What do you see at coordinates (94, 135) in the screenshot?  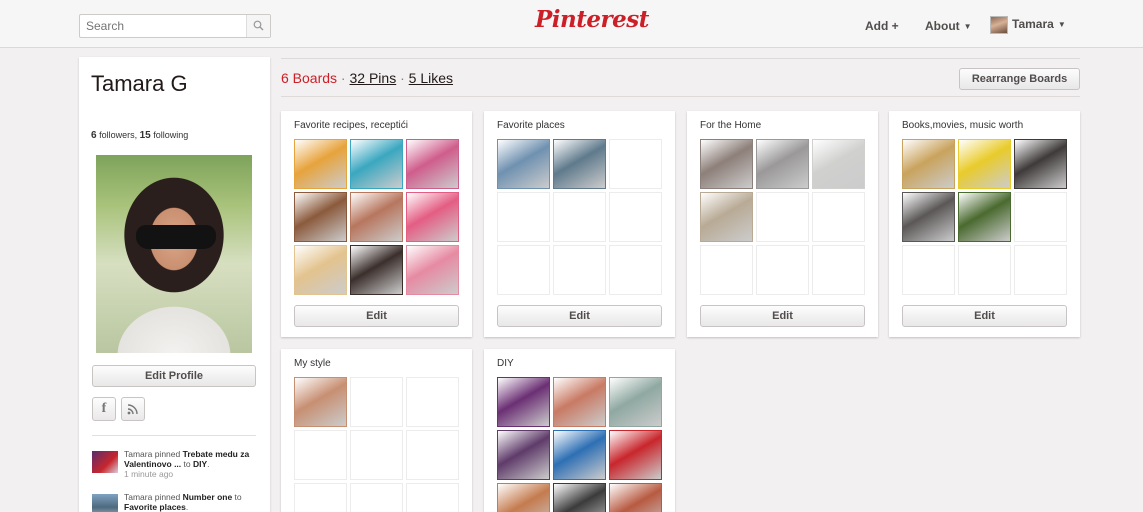 I see `followers-count: 6` at bounding box center [94, 135].